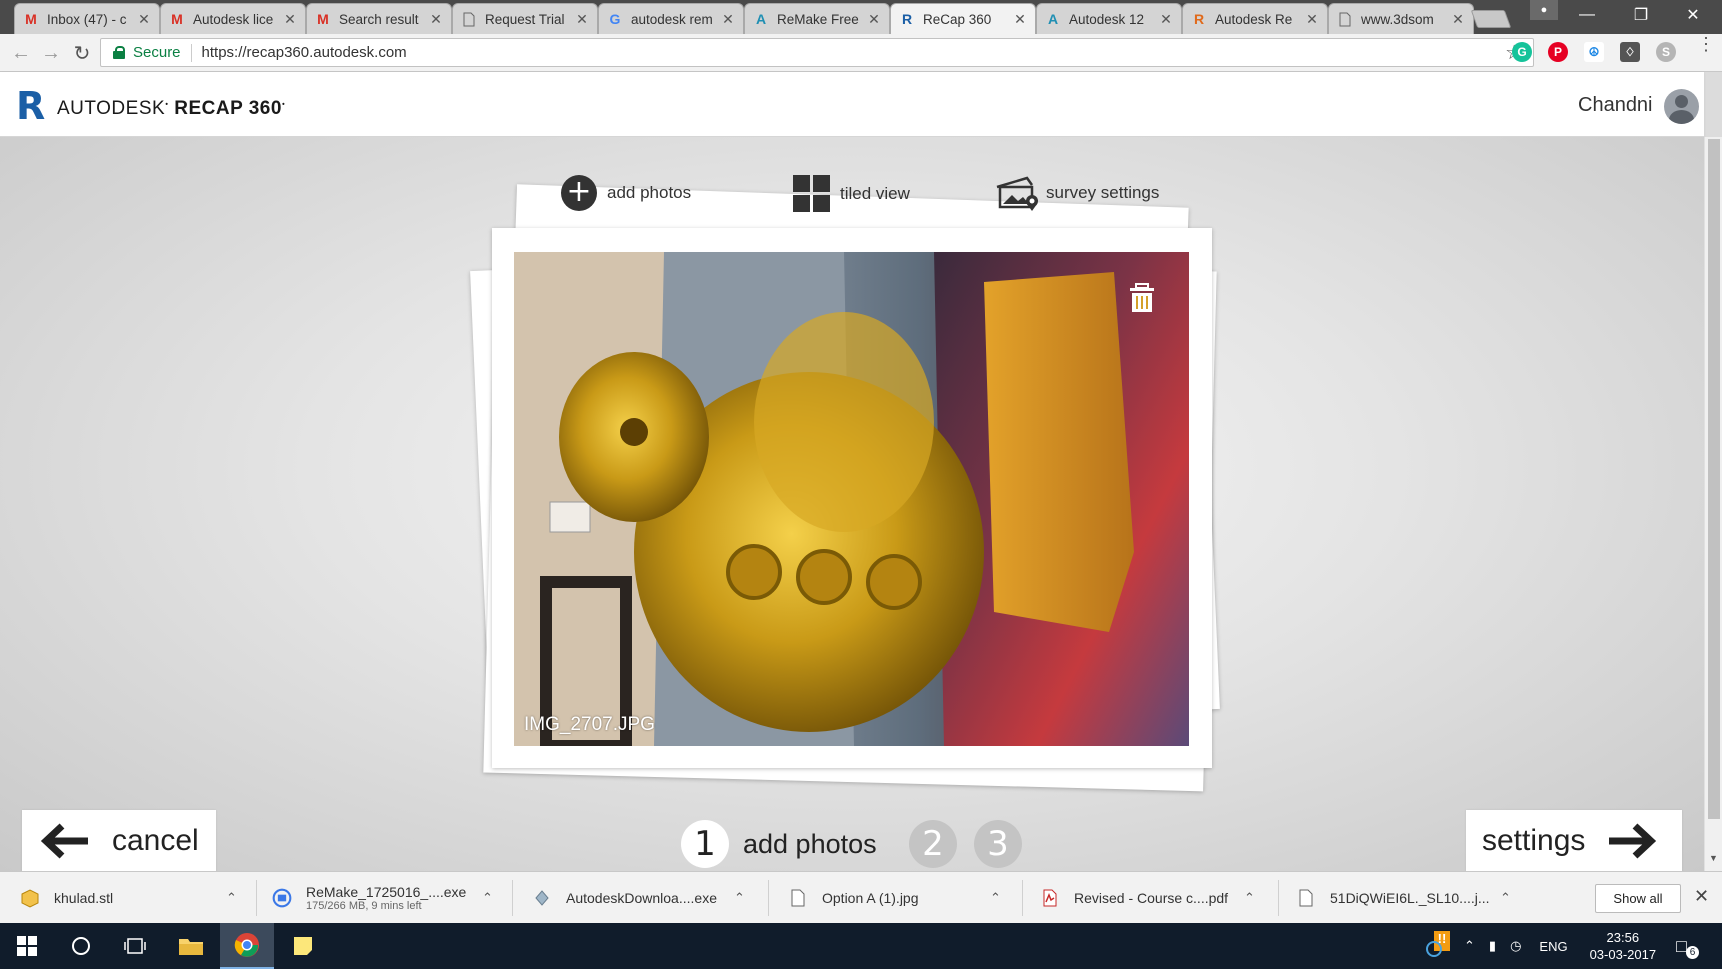 This screenshot has height=969, width=1722. What do you see at coordinates (1681, 106) in the screenshot?
I see `avatar` at bounding box center [1681, 106].